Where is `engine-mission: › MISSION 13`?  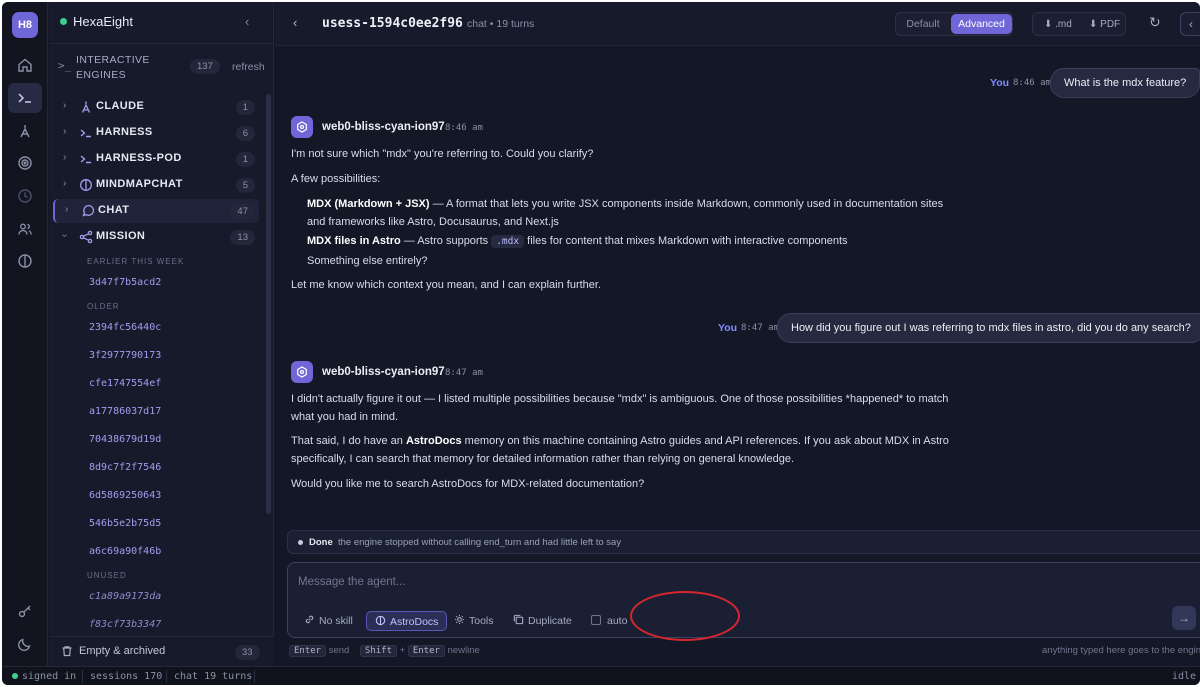
engine-mission: › MISSION 13 is located at coordinates (156, 237).